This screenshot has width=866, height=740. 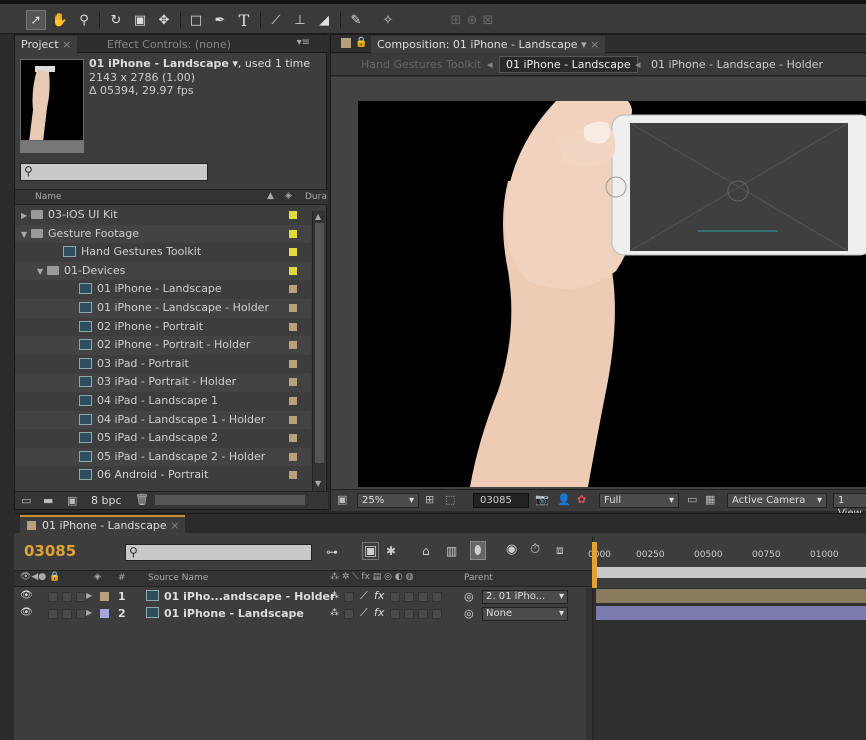 I want to click on tab-timeline: 01 iPhone - Landscape ×, so click(x=103, y=524).